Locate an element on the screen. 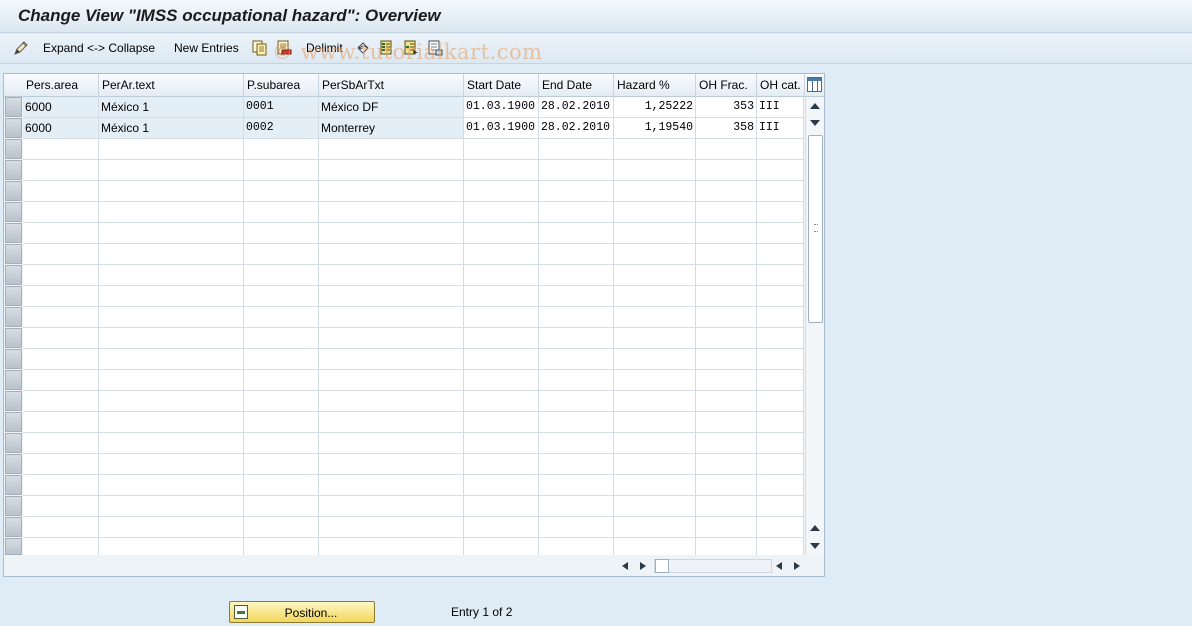 The width and height of the screenshot is (1192, 626). cell-hazard-percent: 1,25222 is located at coordinates (655, 107).